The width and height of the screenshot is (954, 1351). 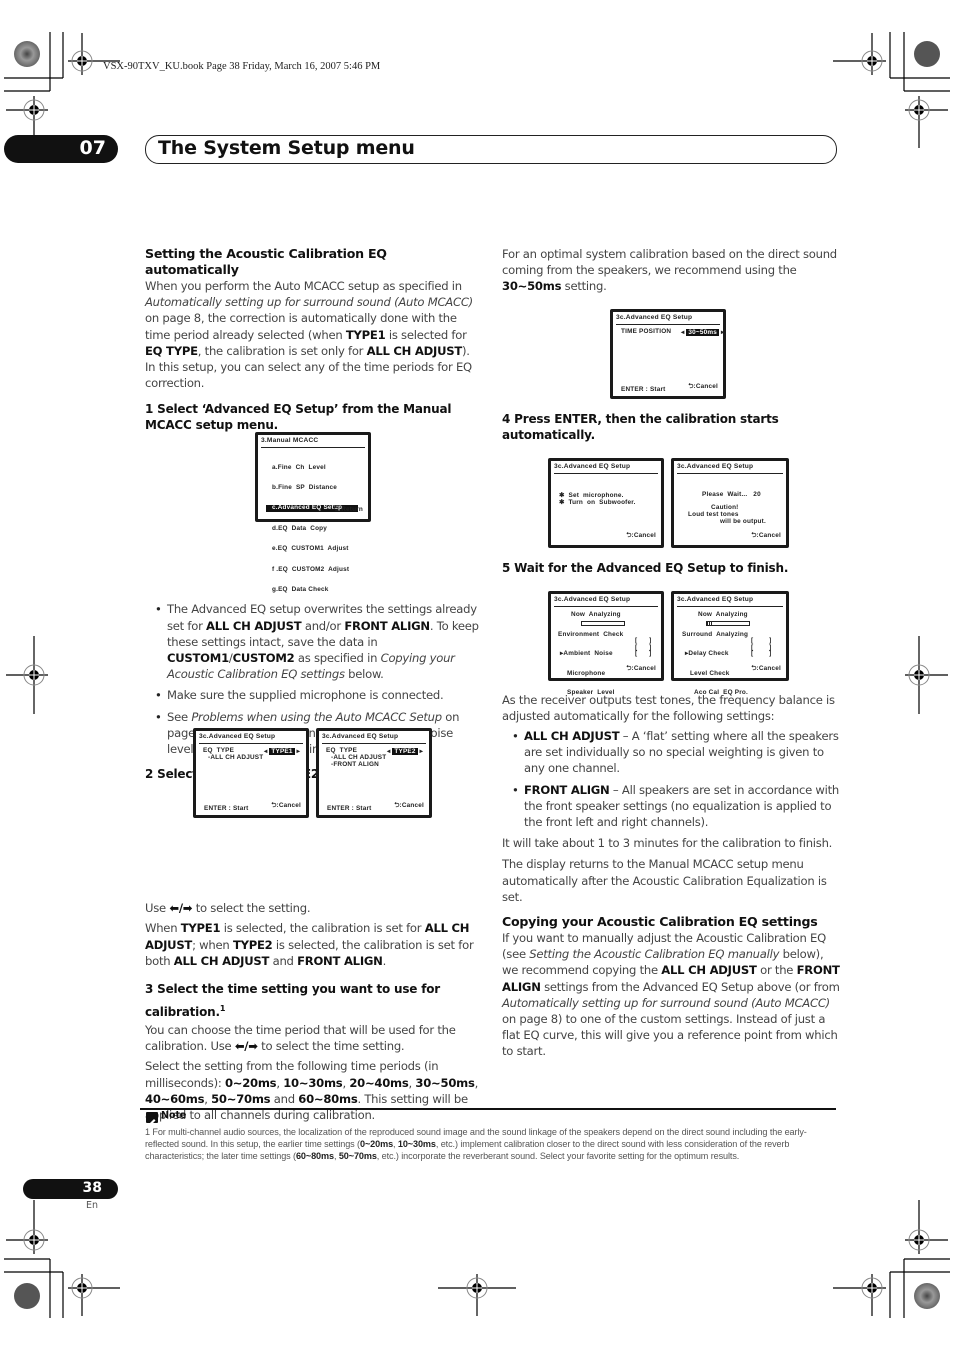 I want to click on page-number-badge: 38, so click(x=70, y=1189).